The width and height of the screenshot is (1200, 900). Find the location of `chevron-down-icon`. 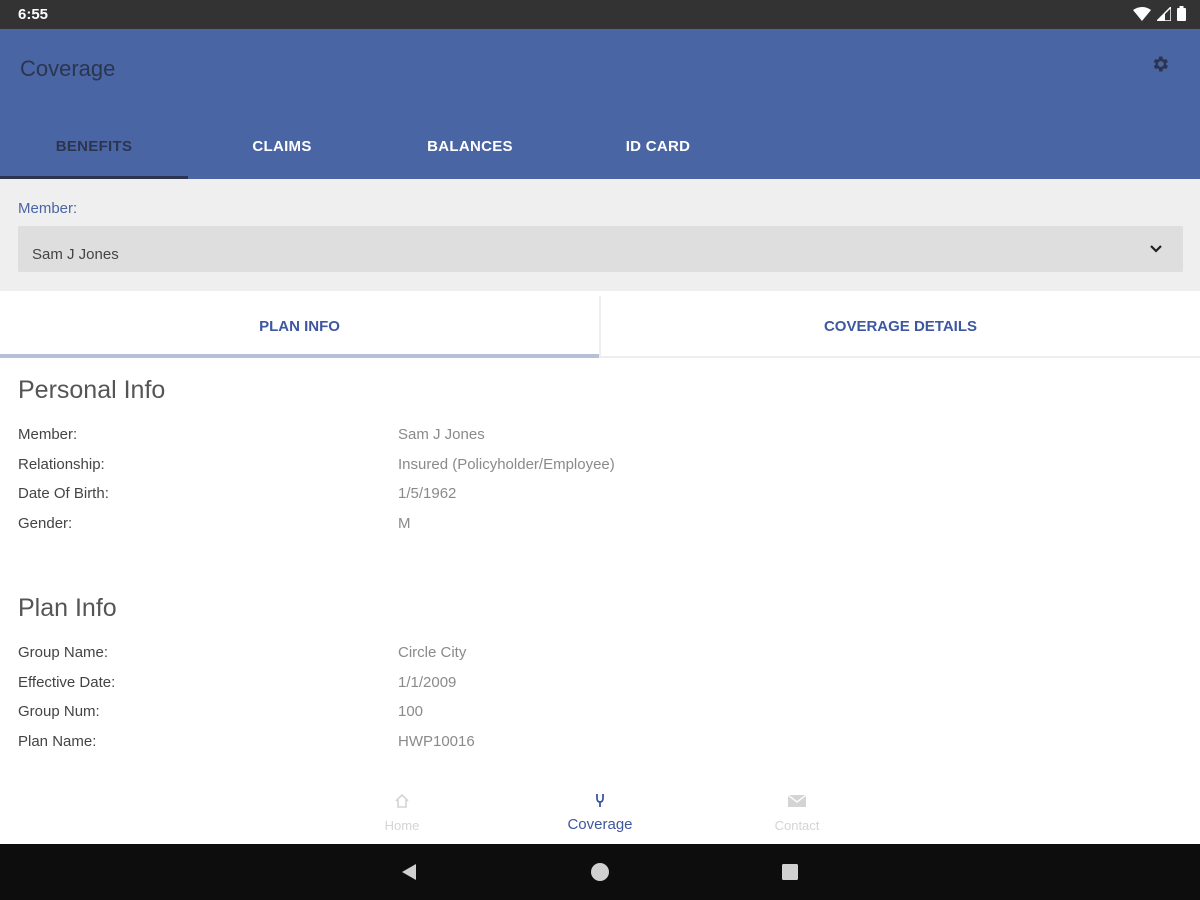

chevron-down-icon is located at coordinates (1156, 249).